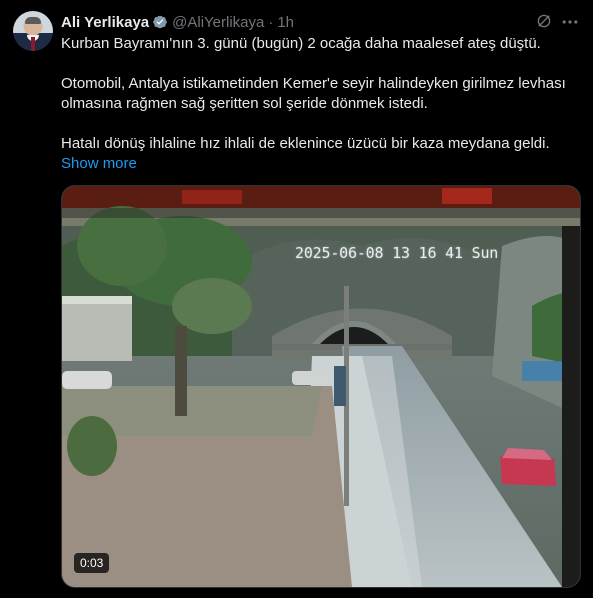 Image resolution: width=593 pixels, height=598 pixels. What do you see at coordinates (160, 22) in the screenshot?
I see `verified-badge-icon` at bounding box center [160, 22].